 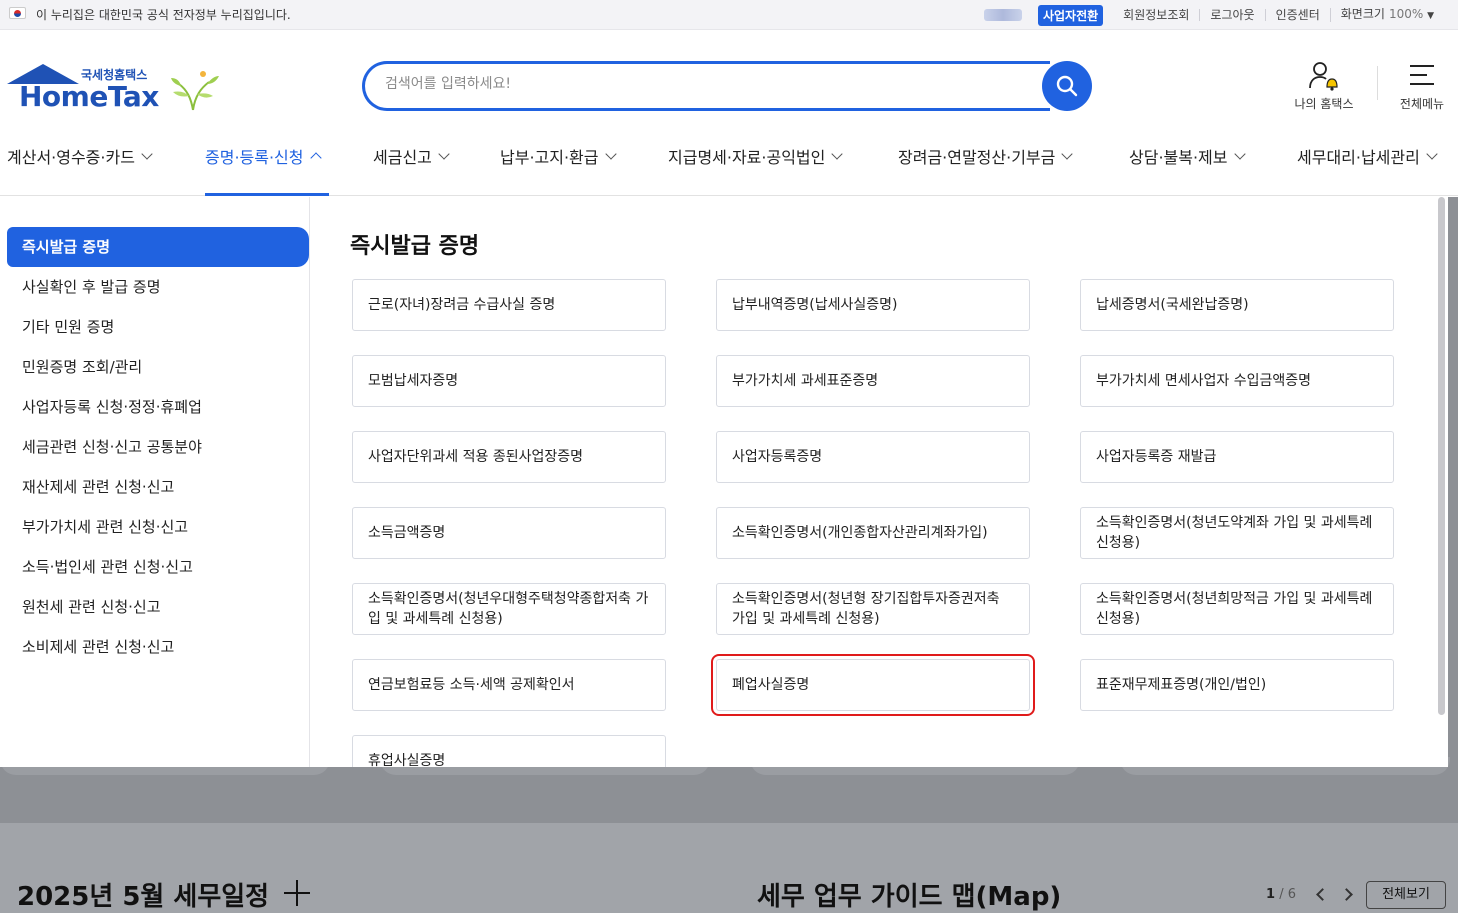 What do you see at coordinates (1178, 157) in the screenshot?
I see `gnb-label: 상담·불복·제보` at bounding box center [1178, 157].